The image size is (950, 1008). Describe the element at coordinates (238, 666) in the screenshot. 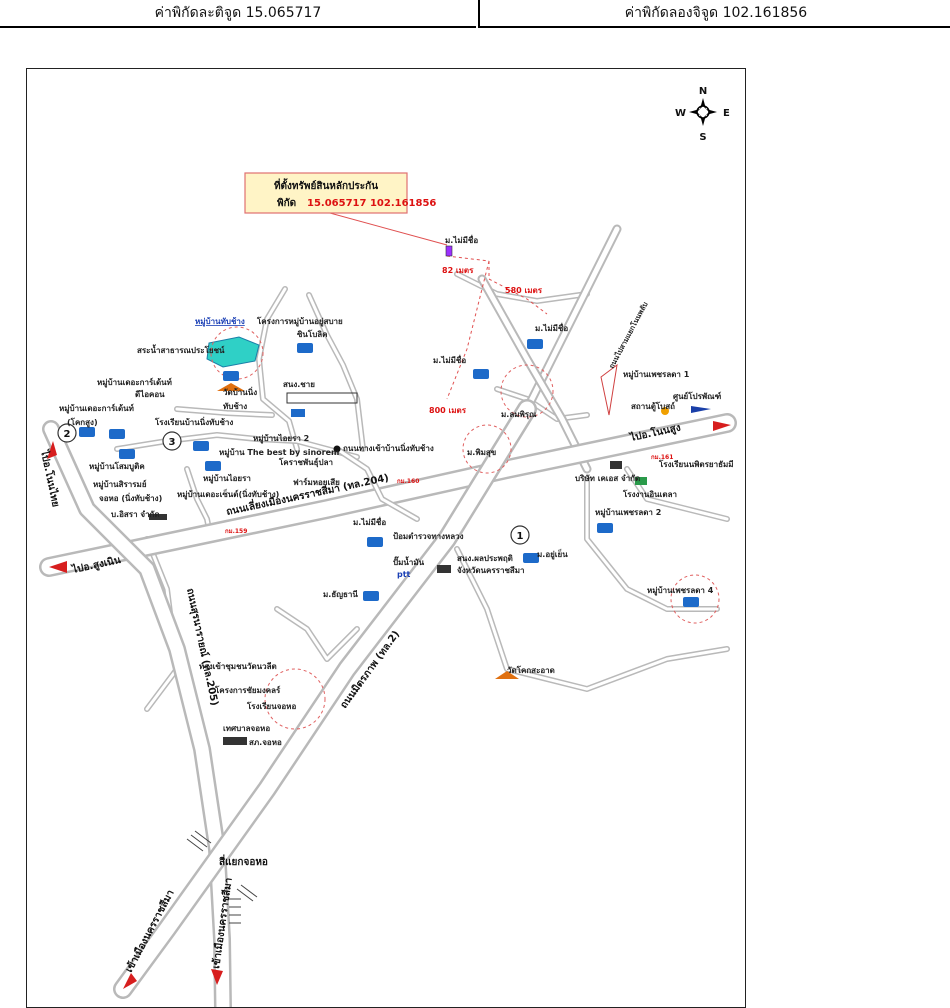

I see `label-to-chumchon: ทางเข้าชุมชนวัดนวลีต` at that location.